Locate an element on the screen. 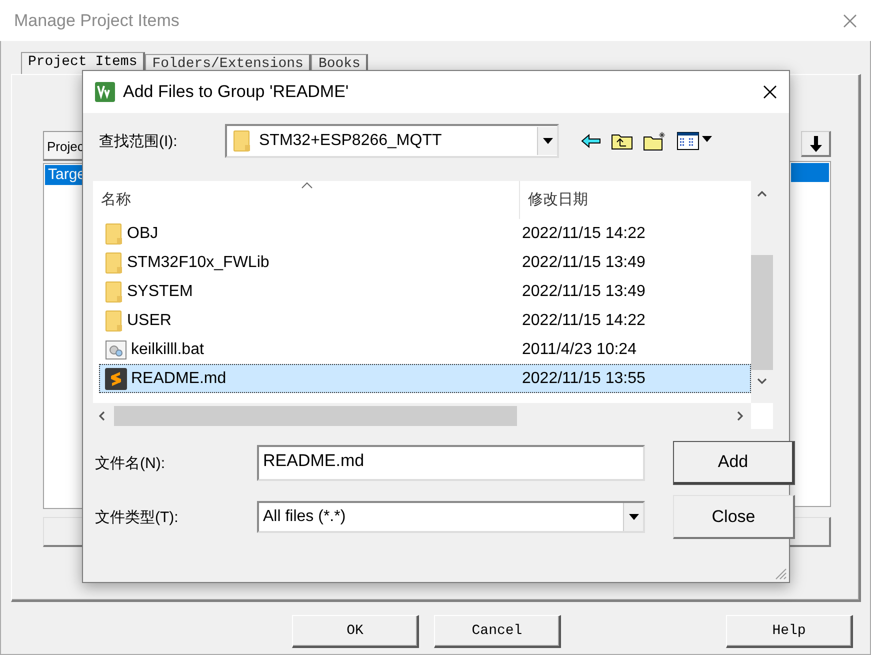 The width and height of the screenshot is (871, 655). view-menu-icon is located at coordinates (695, 141).